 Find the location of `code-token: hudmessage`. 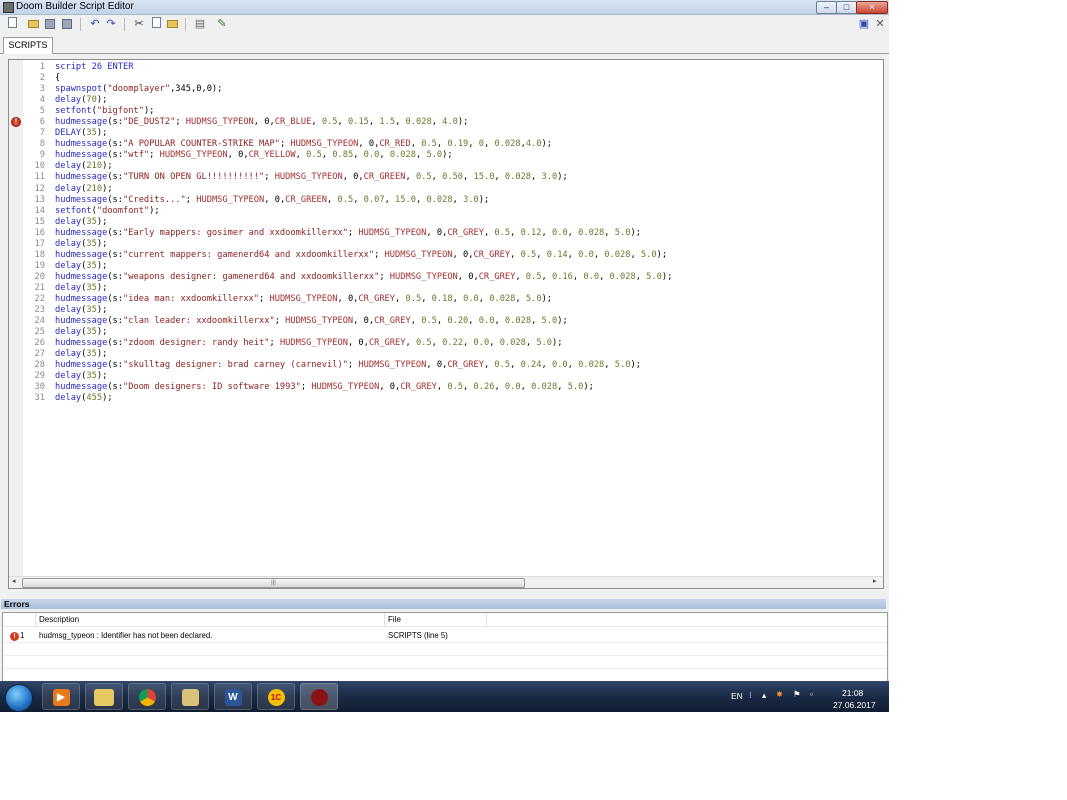

code-token: hudmessage is located at coordinates (81, 254).